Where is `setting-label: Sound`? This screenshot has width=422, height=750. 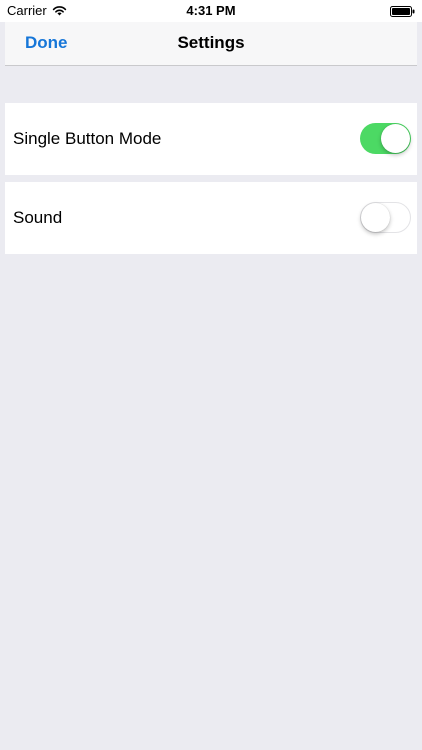
setting-label: Sound is located at coordinates (38, 217).